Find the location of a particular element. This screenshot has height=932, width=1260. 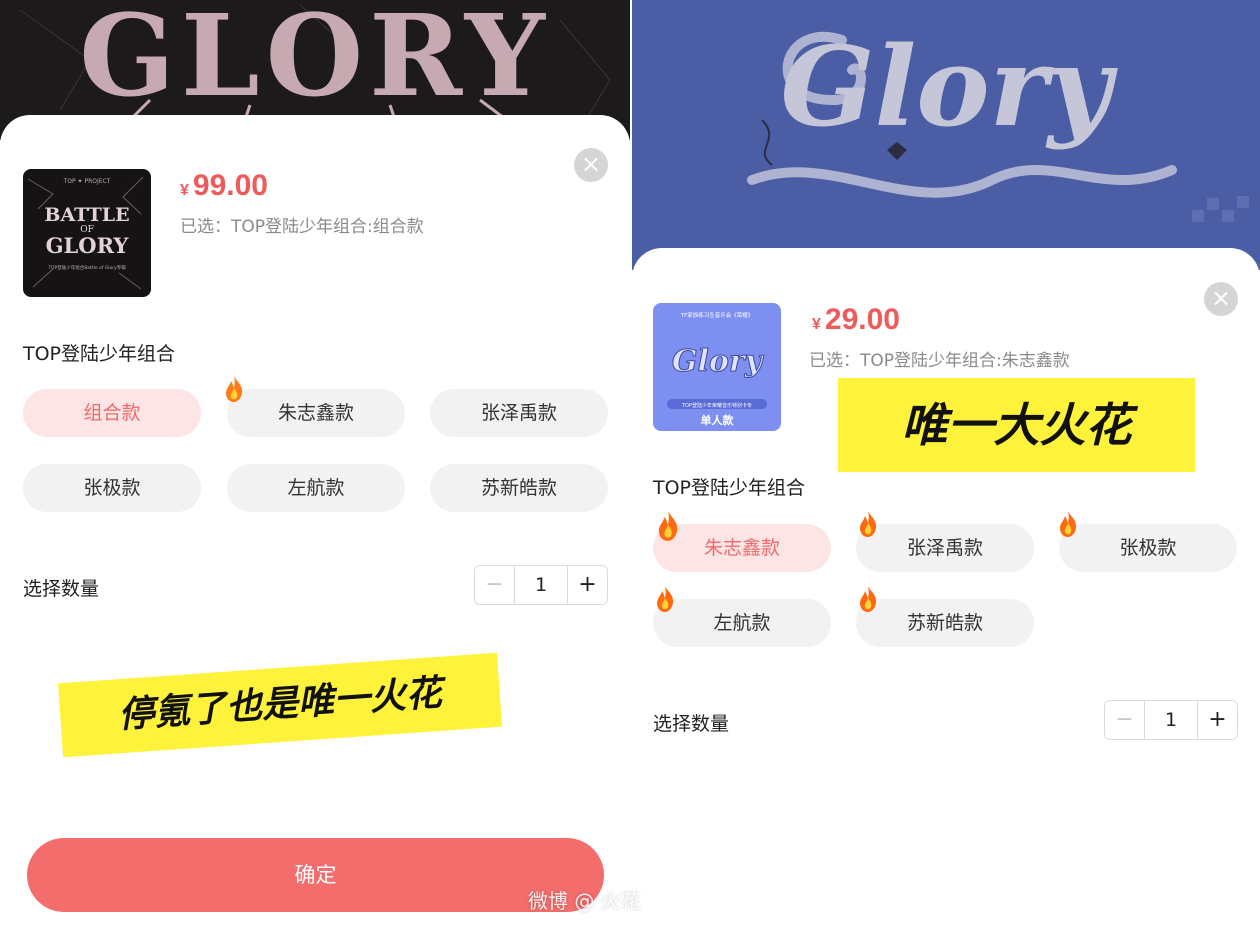

thumb-badge: 单人款 is located at coordinates (718, 420).